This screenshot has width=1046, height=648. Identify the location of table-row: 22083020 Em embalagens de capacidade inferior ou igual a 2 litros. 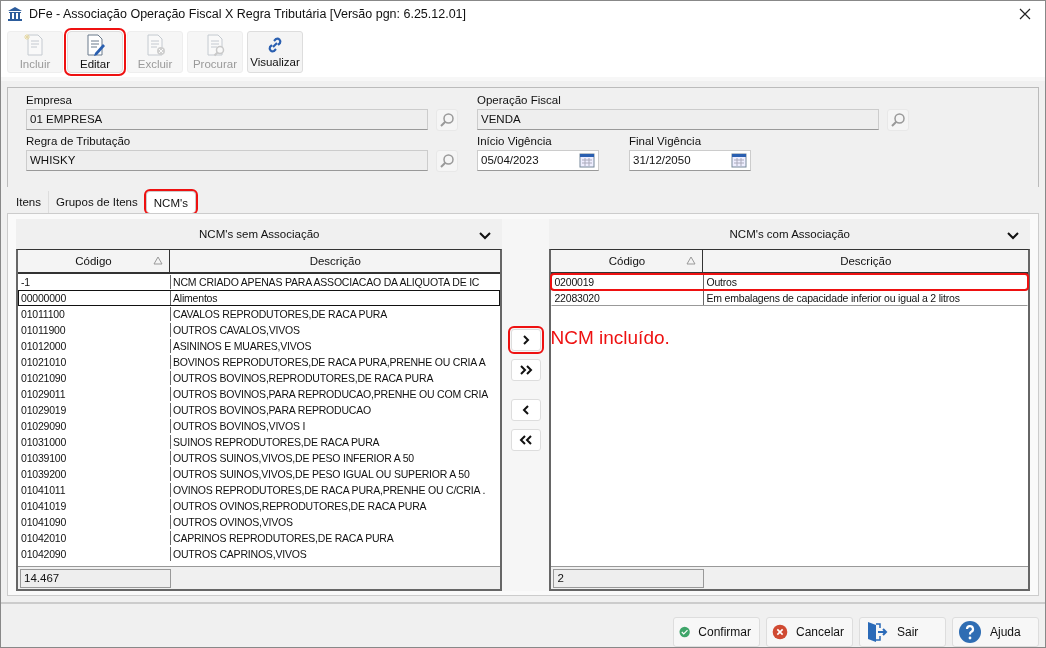
(789, 297).